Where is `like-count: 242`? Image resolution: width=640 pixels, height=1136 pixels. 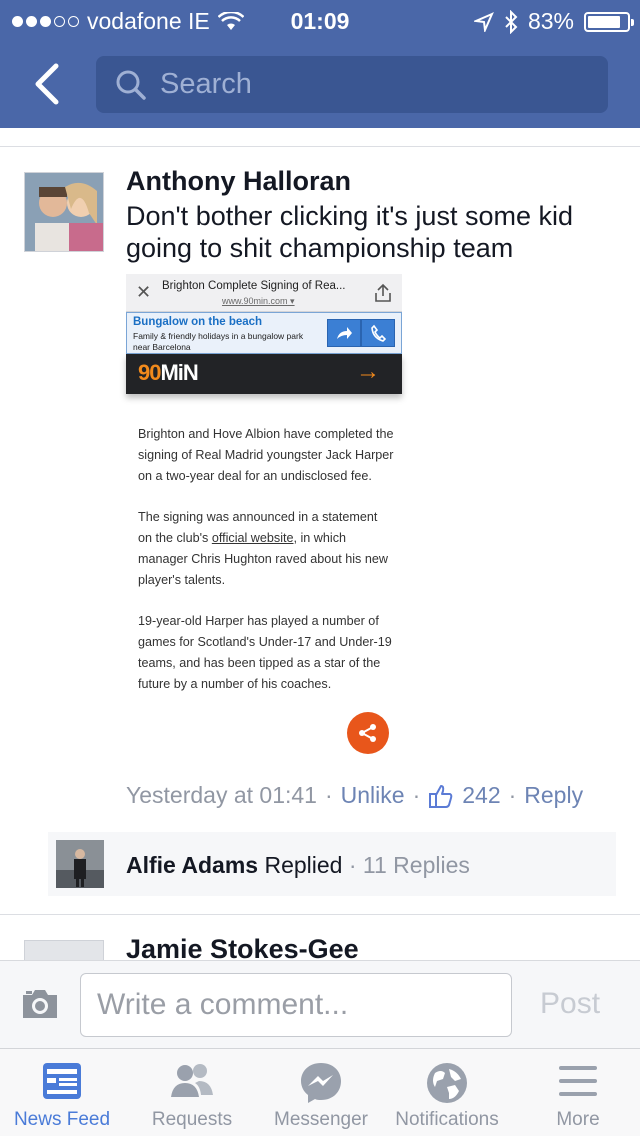
like-count: 242 is located at coordinates (481, 795).